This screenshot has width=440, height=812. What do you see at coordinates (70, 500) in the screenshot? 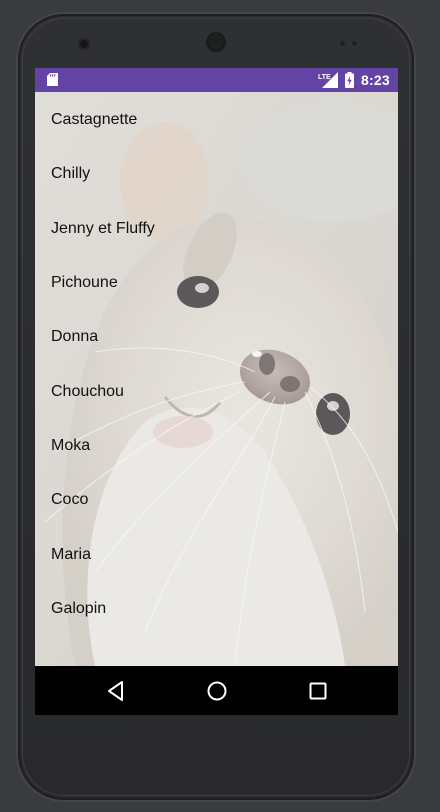
I see `list-item-label: Coco` at bounding box center [70, 500].